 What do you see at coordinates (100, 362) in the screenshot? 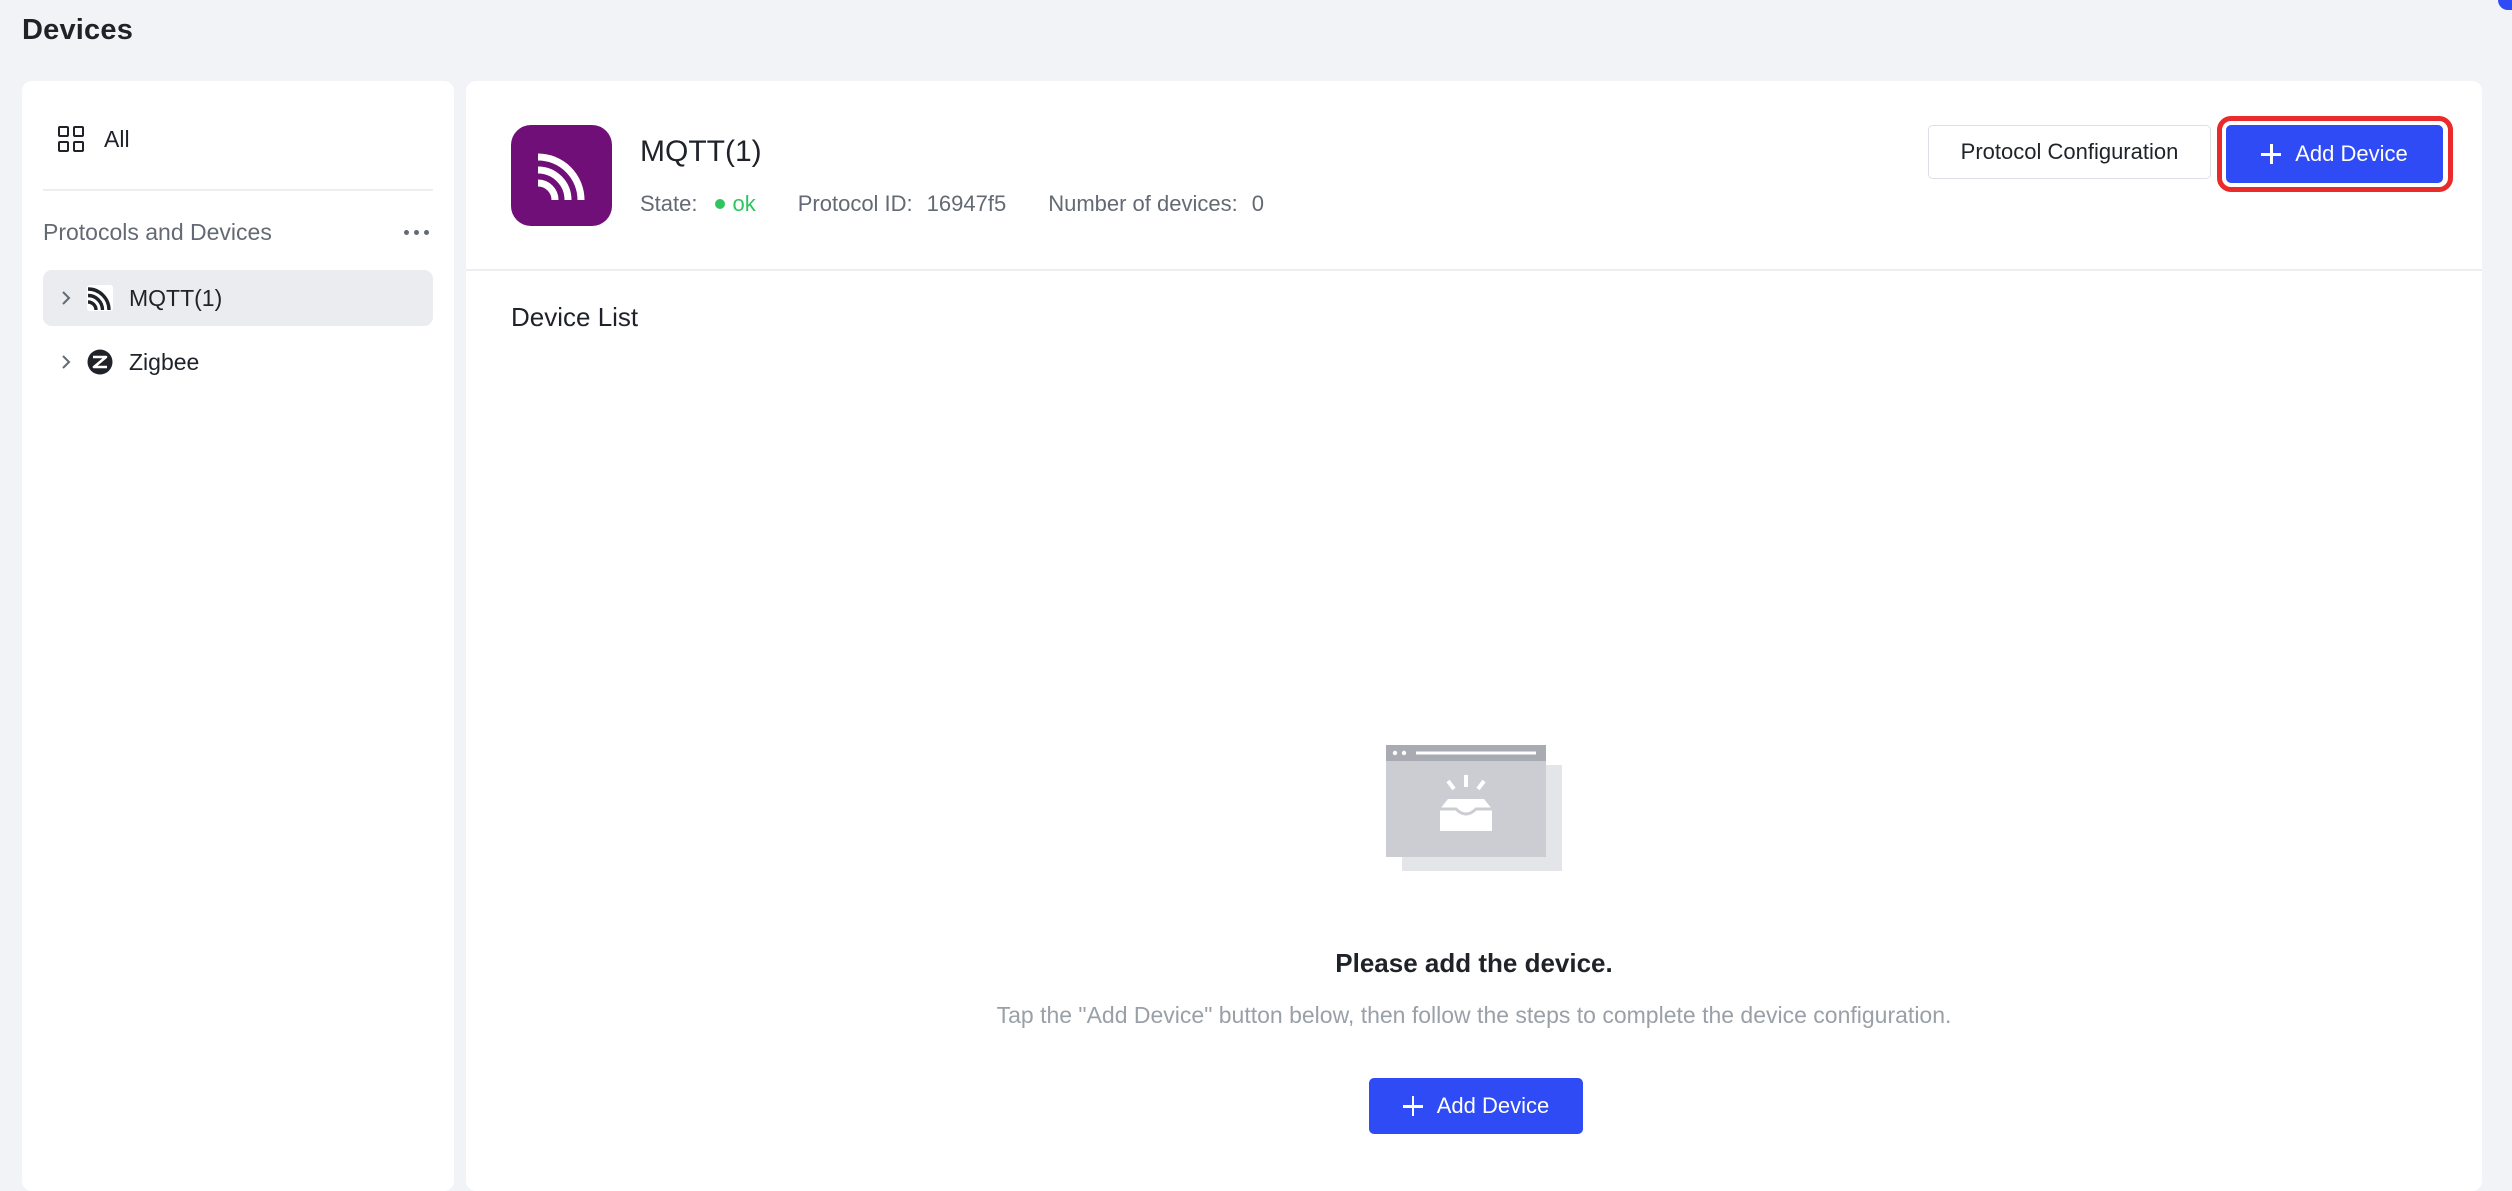
I see `zigbee-icon` at bounding box center [100, 362].